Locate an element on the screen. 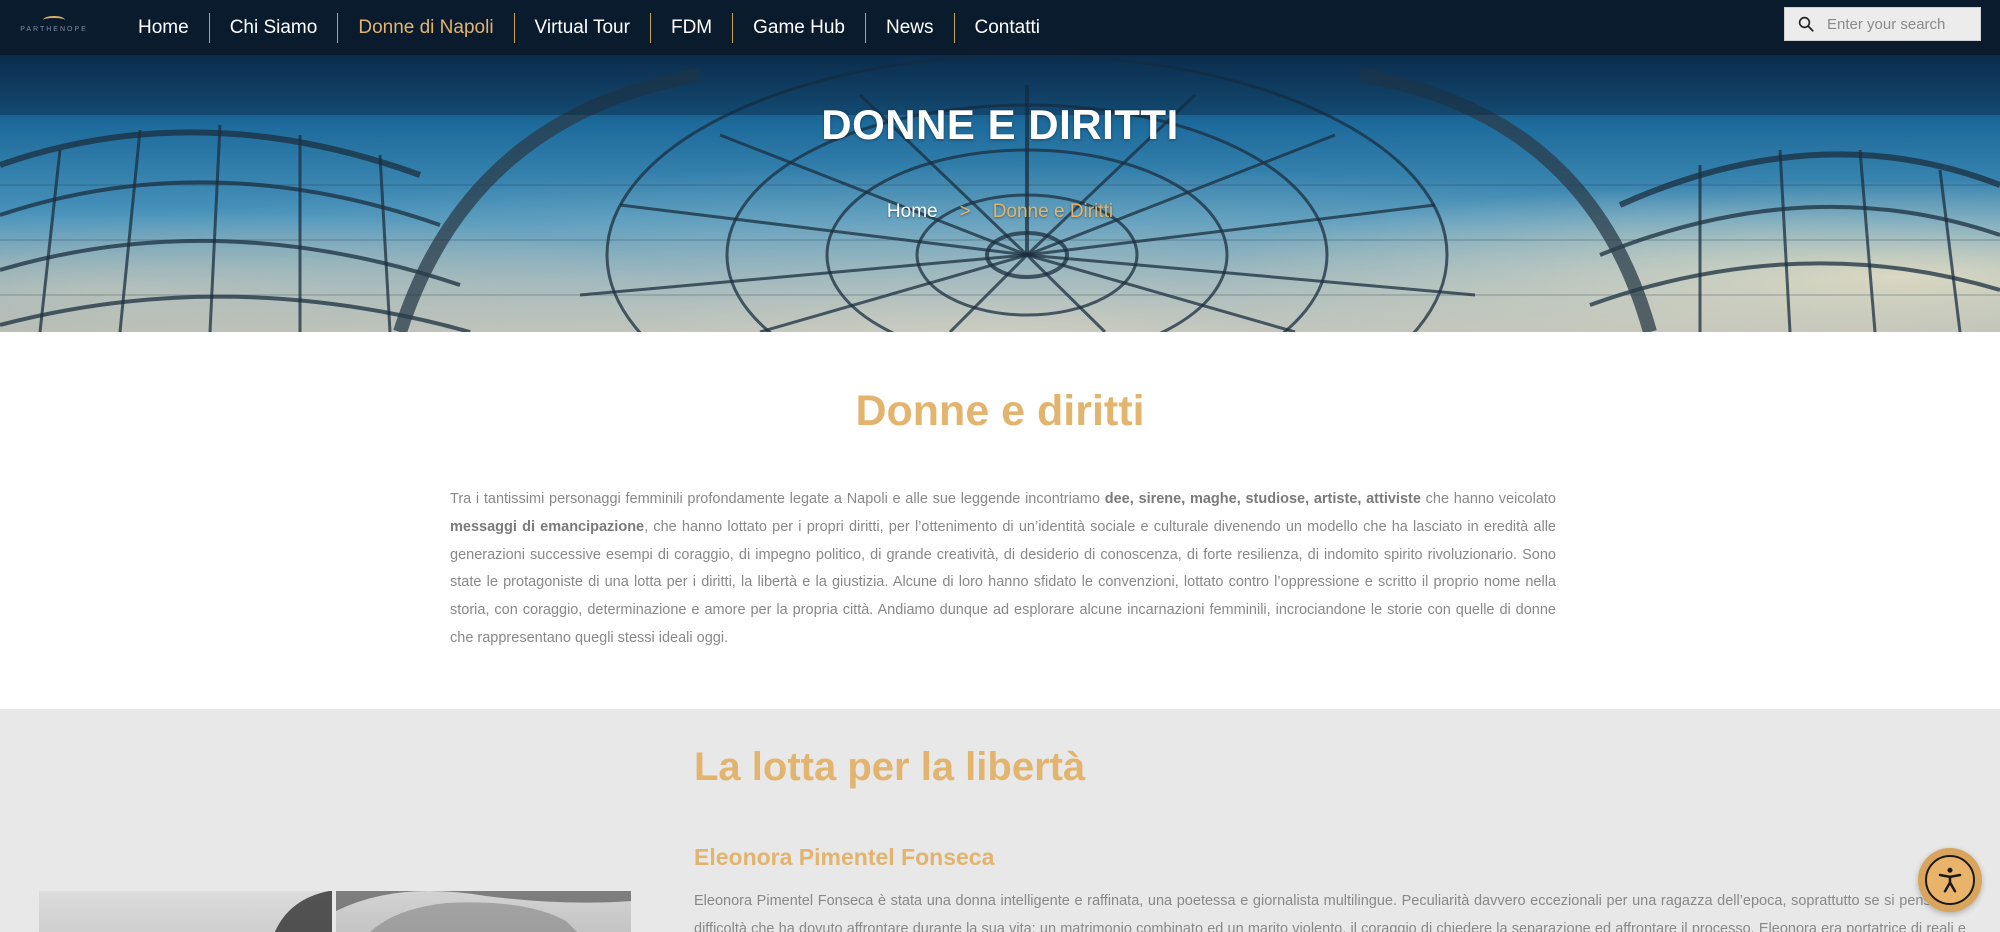 This screenshot has height=932, width=2000. nav-item-donne-di-napoli: Donne di Napoli is located at coordinates (425, 27).